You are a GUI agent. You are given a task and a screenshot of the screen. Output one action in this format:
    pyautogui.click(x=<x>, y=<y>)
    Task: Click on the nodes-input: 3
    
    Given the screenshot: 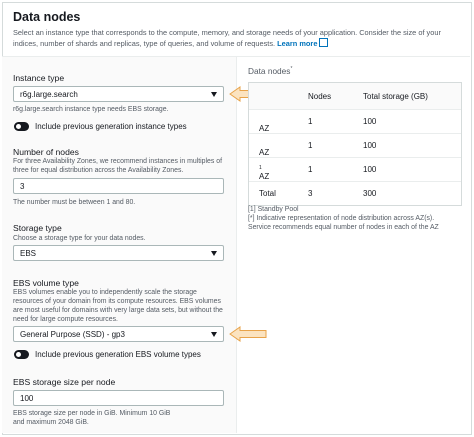 What is the action you would take?
    pyautogui.click(x=118, y=186)
    